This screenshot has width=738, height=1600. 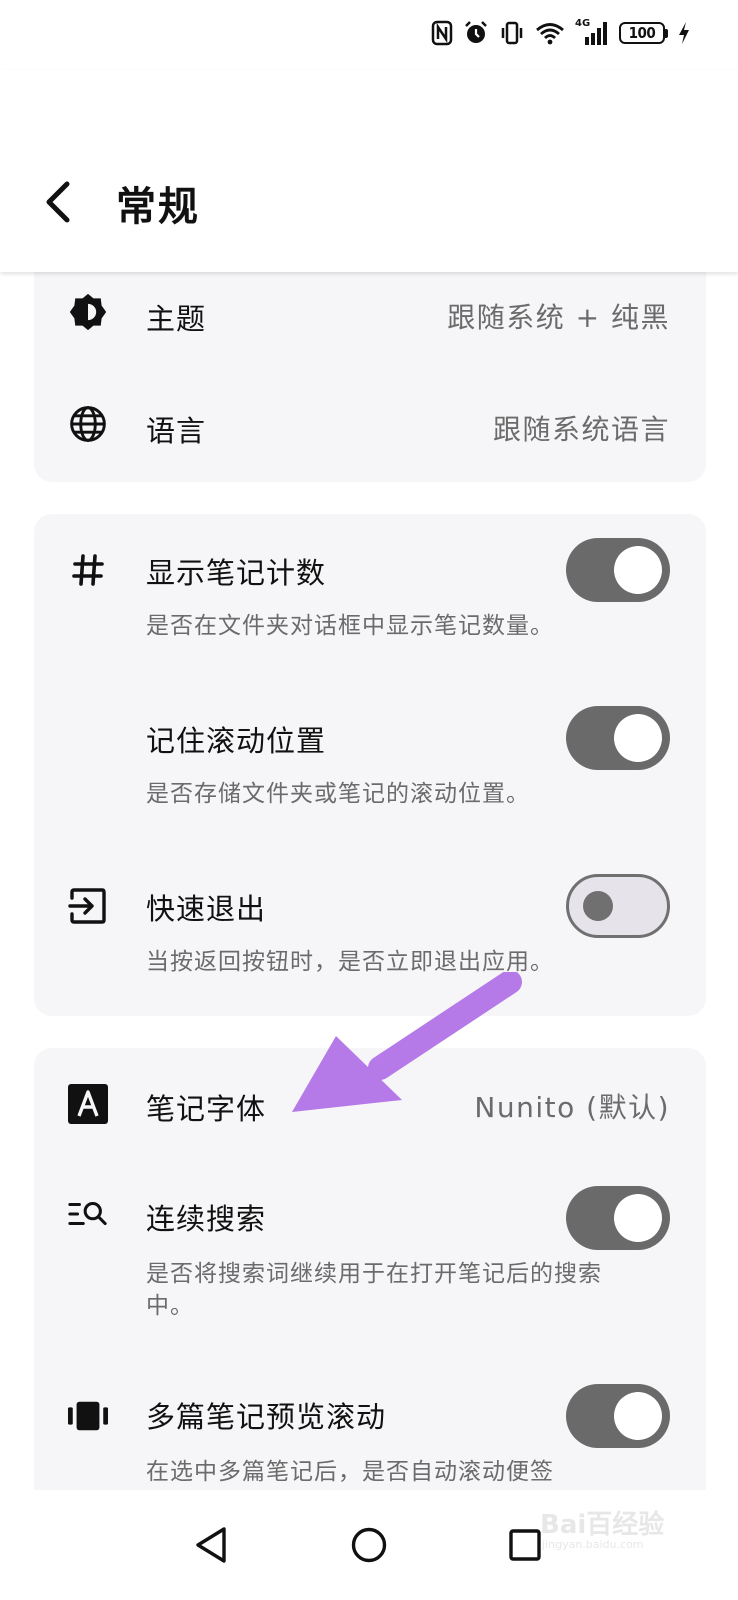 I want to click on wifi-icon, so click(x=550, y=33).